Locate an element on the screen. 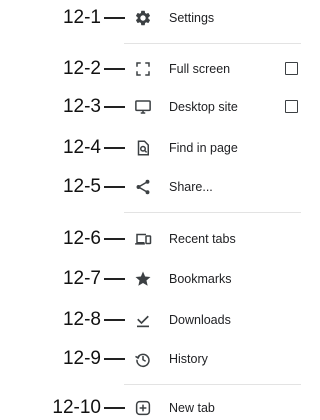  star-icon is located at coordinates (143, 279).